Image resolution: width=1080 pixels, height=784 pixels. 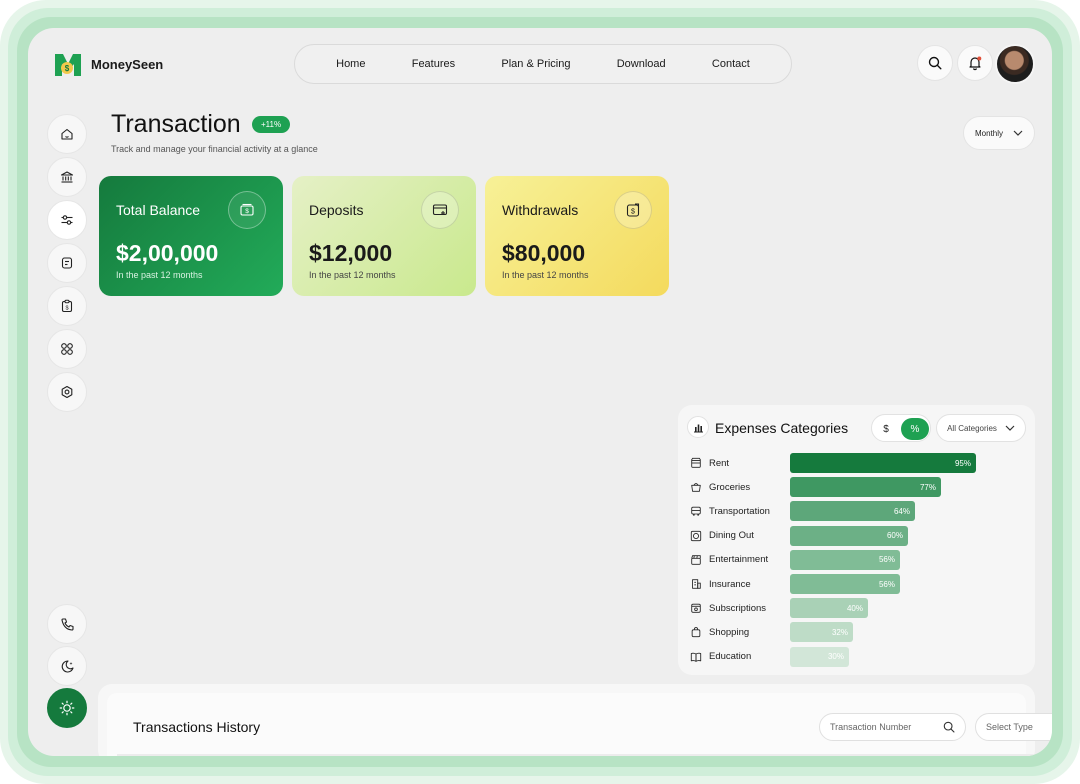 I want to click on expense-value: 60%, so click(x=894, y=536).